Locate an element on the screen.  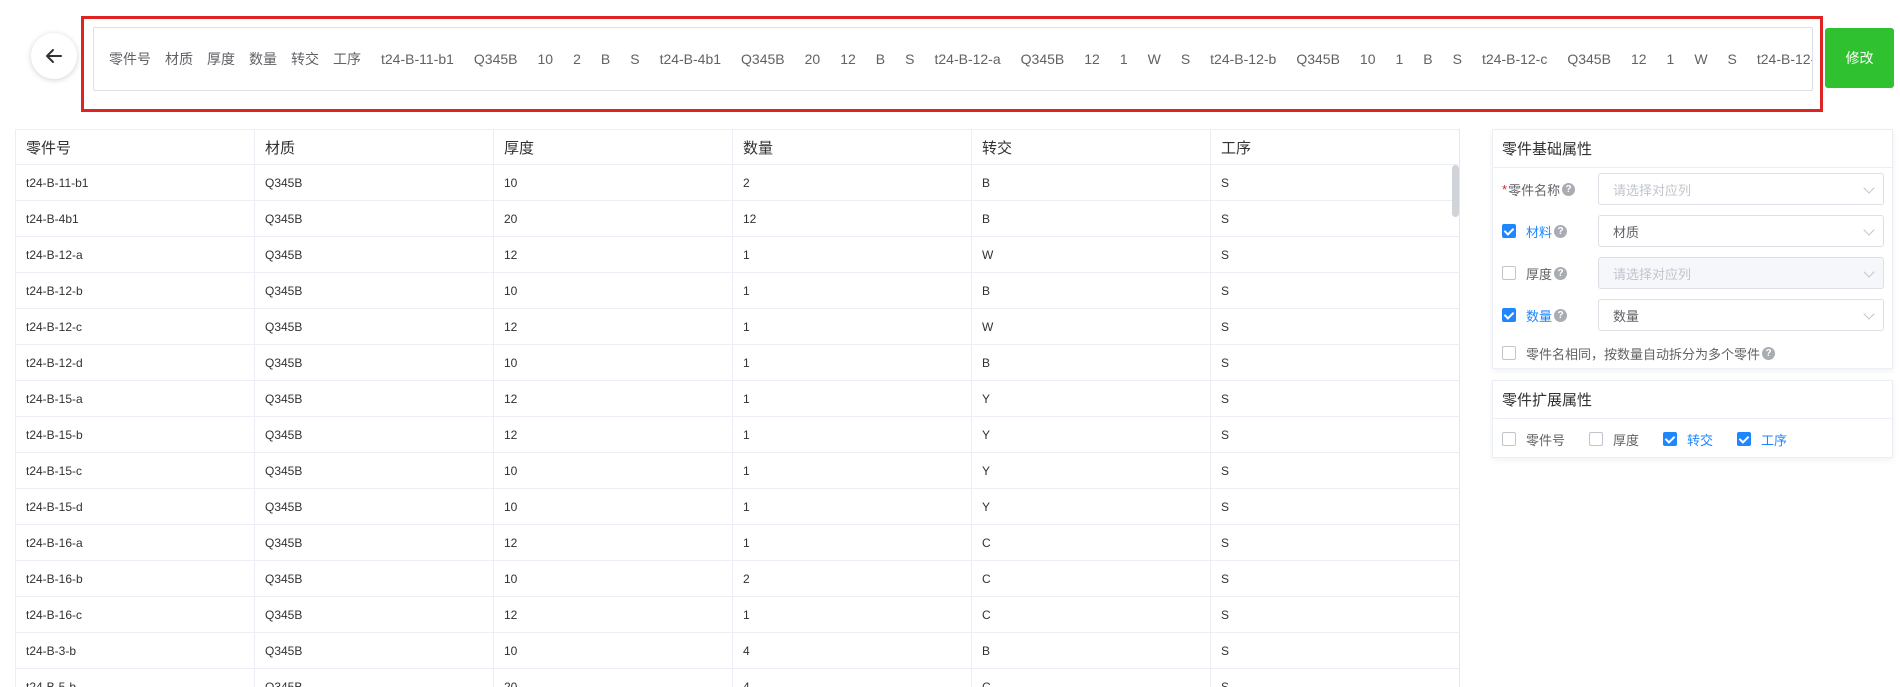
back-button is located at coordinates (54, 56).